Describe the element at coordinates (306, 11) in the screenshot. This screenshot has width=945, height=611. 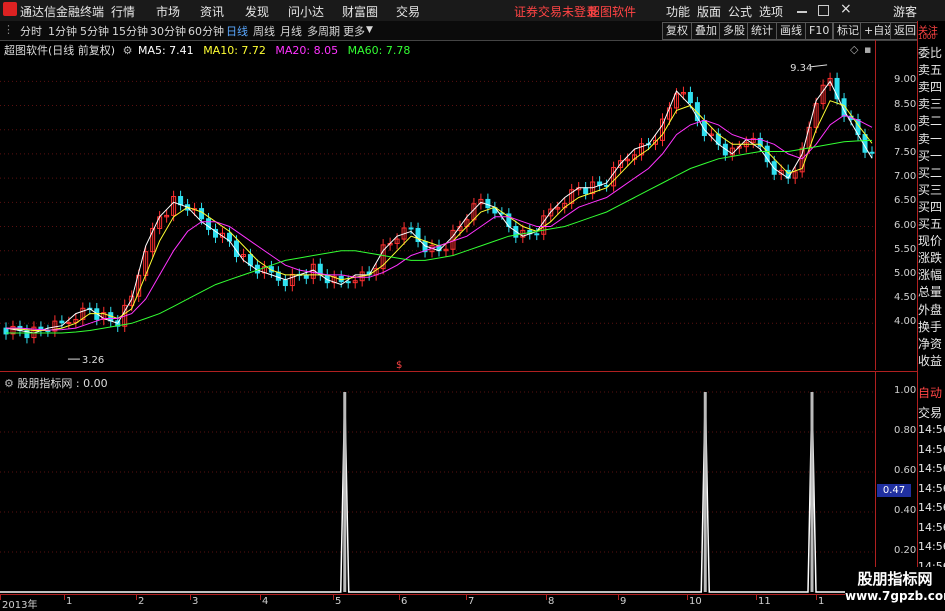
I see `menu-ask: 问小达` at that location.